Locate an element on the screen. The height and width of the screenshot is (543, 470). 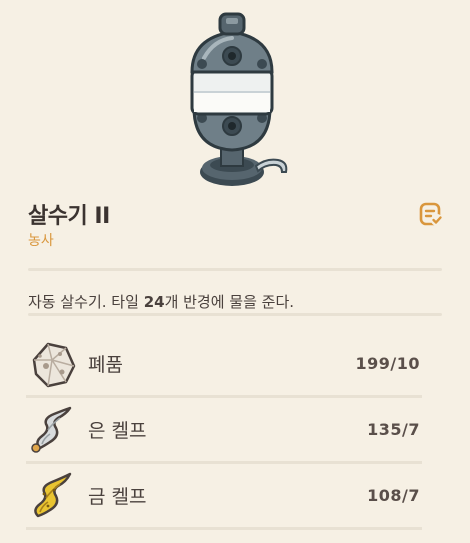
item-title-row: 살수기 II is located at coordinates (69, 214).